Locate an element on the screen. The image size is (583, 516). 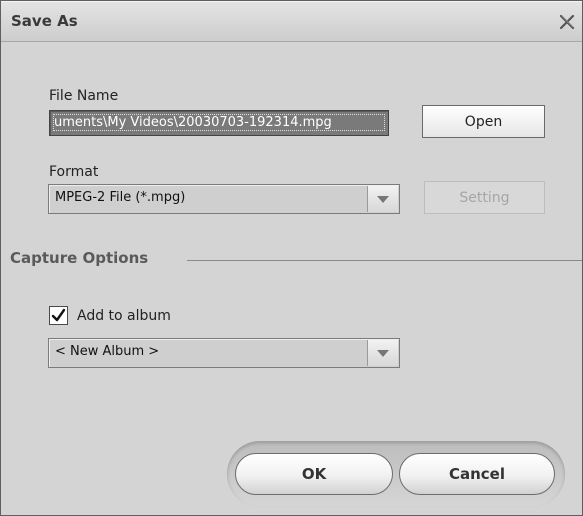
close-icon is located at coordinates (567, 22).